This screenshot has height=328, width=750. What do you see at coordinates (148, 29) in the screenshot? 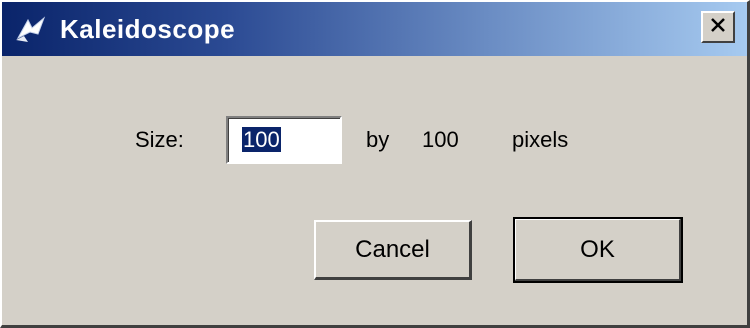
I see `window-title: Kaleidoscope` at bounding box center [148, 29].